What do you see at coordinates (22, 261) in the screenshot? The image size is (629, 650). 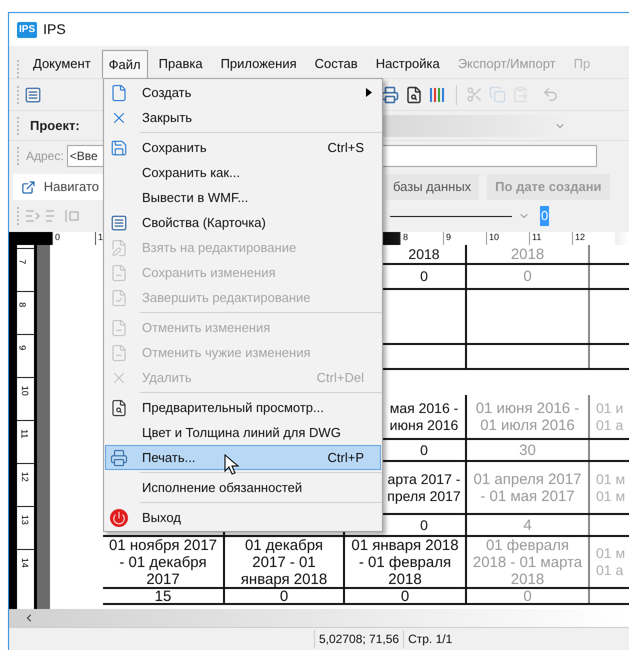 I see `ruler-number: 7` at bounding box center [22, 261].